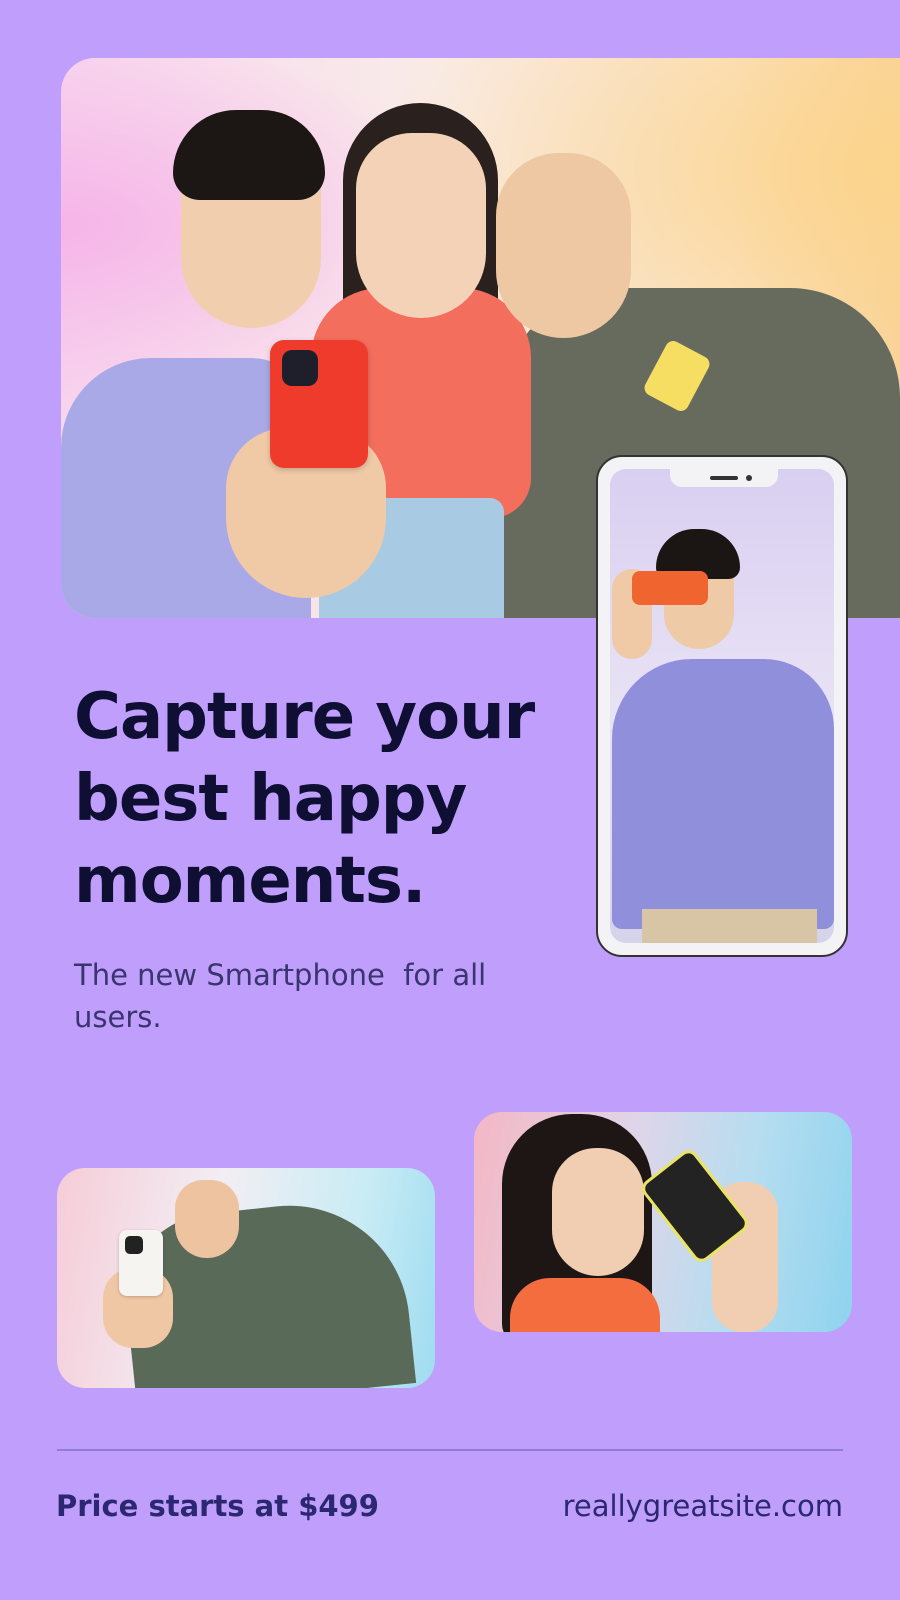 The width and height of the screenshot is (900, 1600). I want to click on subheading: The new Smartphone for all users., so click(309, 996).